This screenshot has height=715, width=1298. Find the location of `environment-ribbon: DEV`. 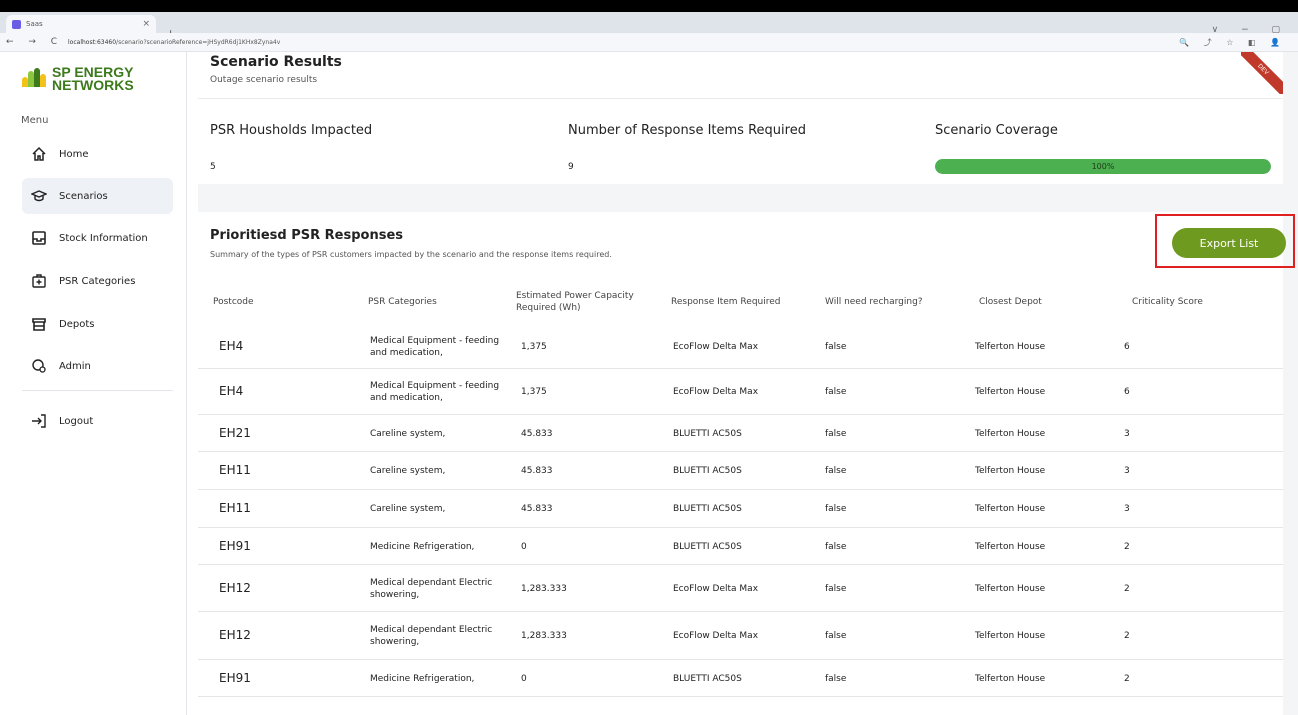

environment-ribbon: DEV is located at coordinates (1262, 73).